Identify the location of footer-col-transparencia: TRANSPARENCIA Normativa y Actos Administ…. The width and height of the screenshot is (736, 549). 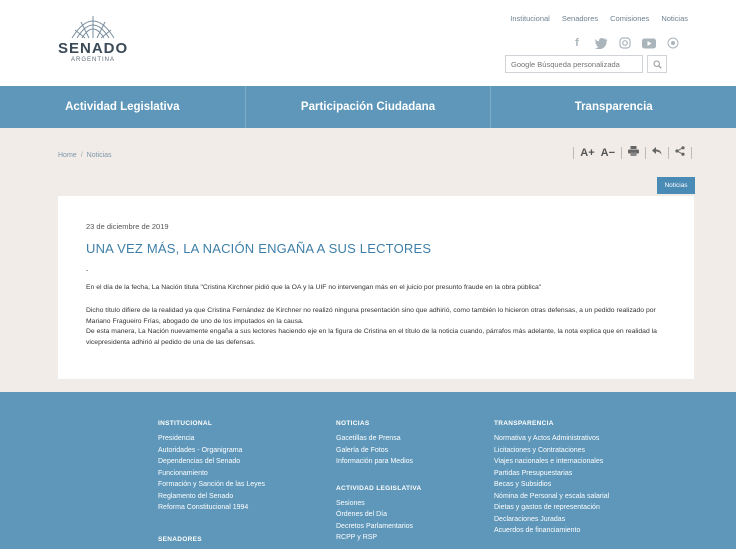
(551, 478).